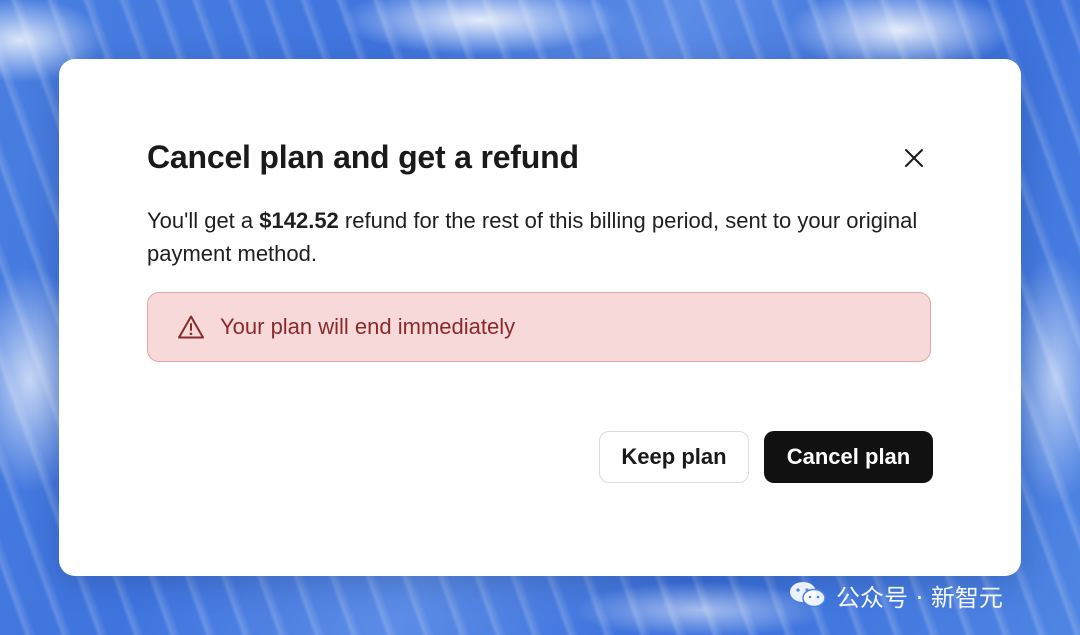 The height and width of the screenshot is (635, 1080). Describe the element at coordinates (203, 220) in the screenshot. I see `description-prefix: You'll get a` at that location.